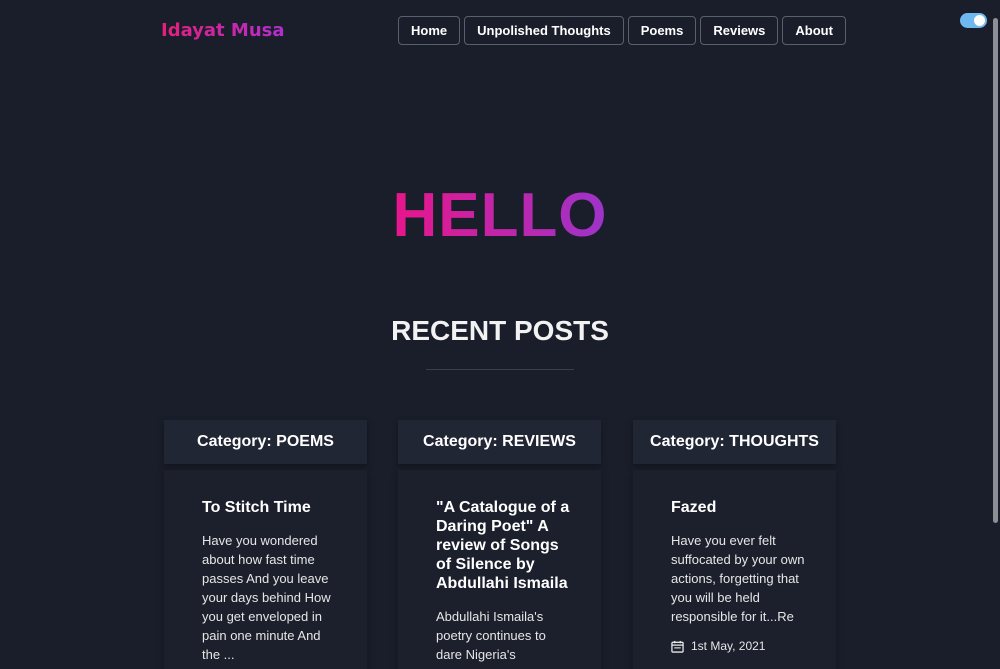 Image resolution: width=1000 pixels, height=669 pixels. What do you see at coordinates (662, 30) in the screenshot?
I see `nav-poems-button: Poems` at bounding box center [662, 30].